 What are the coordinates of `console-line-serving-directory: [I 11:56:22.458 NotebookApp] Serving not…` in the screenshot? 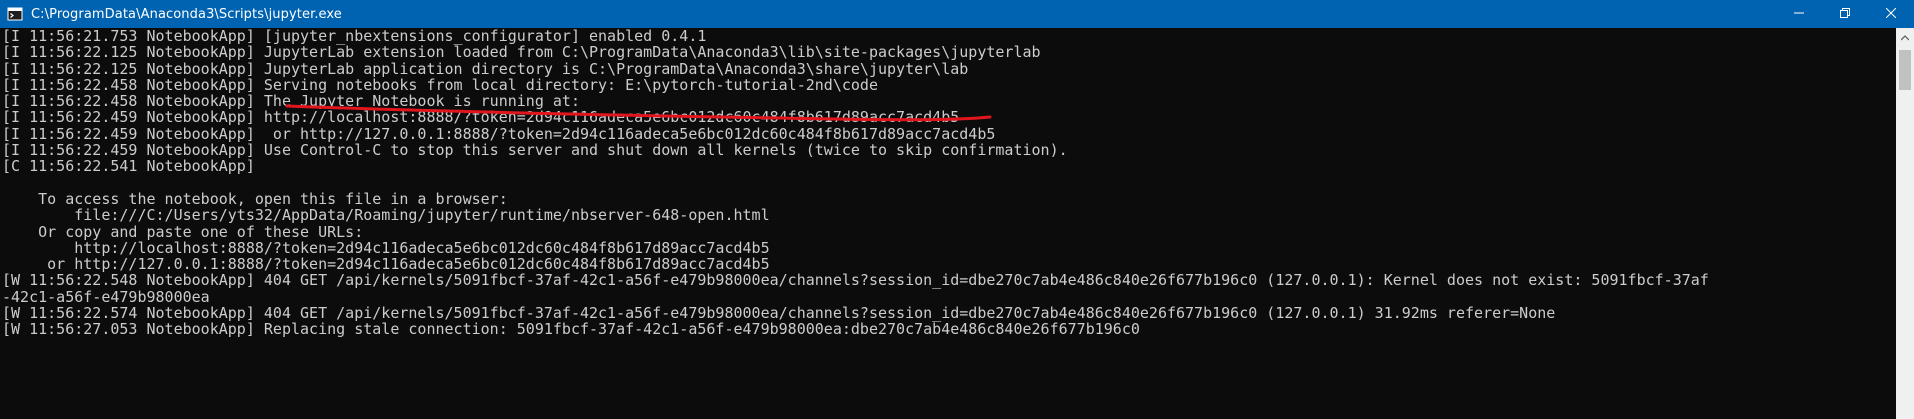 It's located at (440, 84).